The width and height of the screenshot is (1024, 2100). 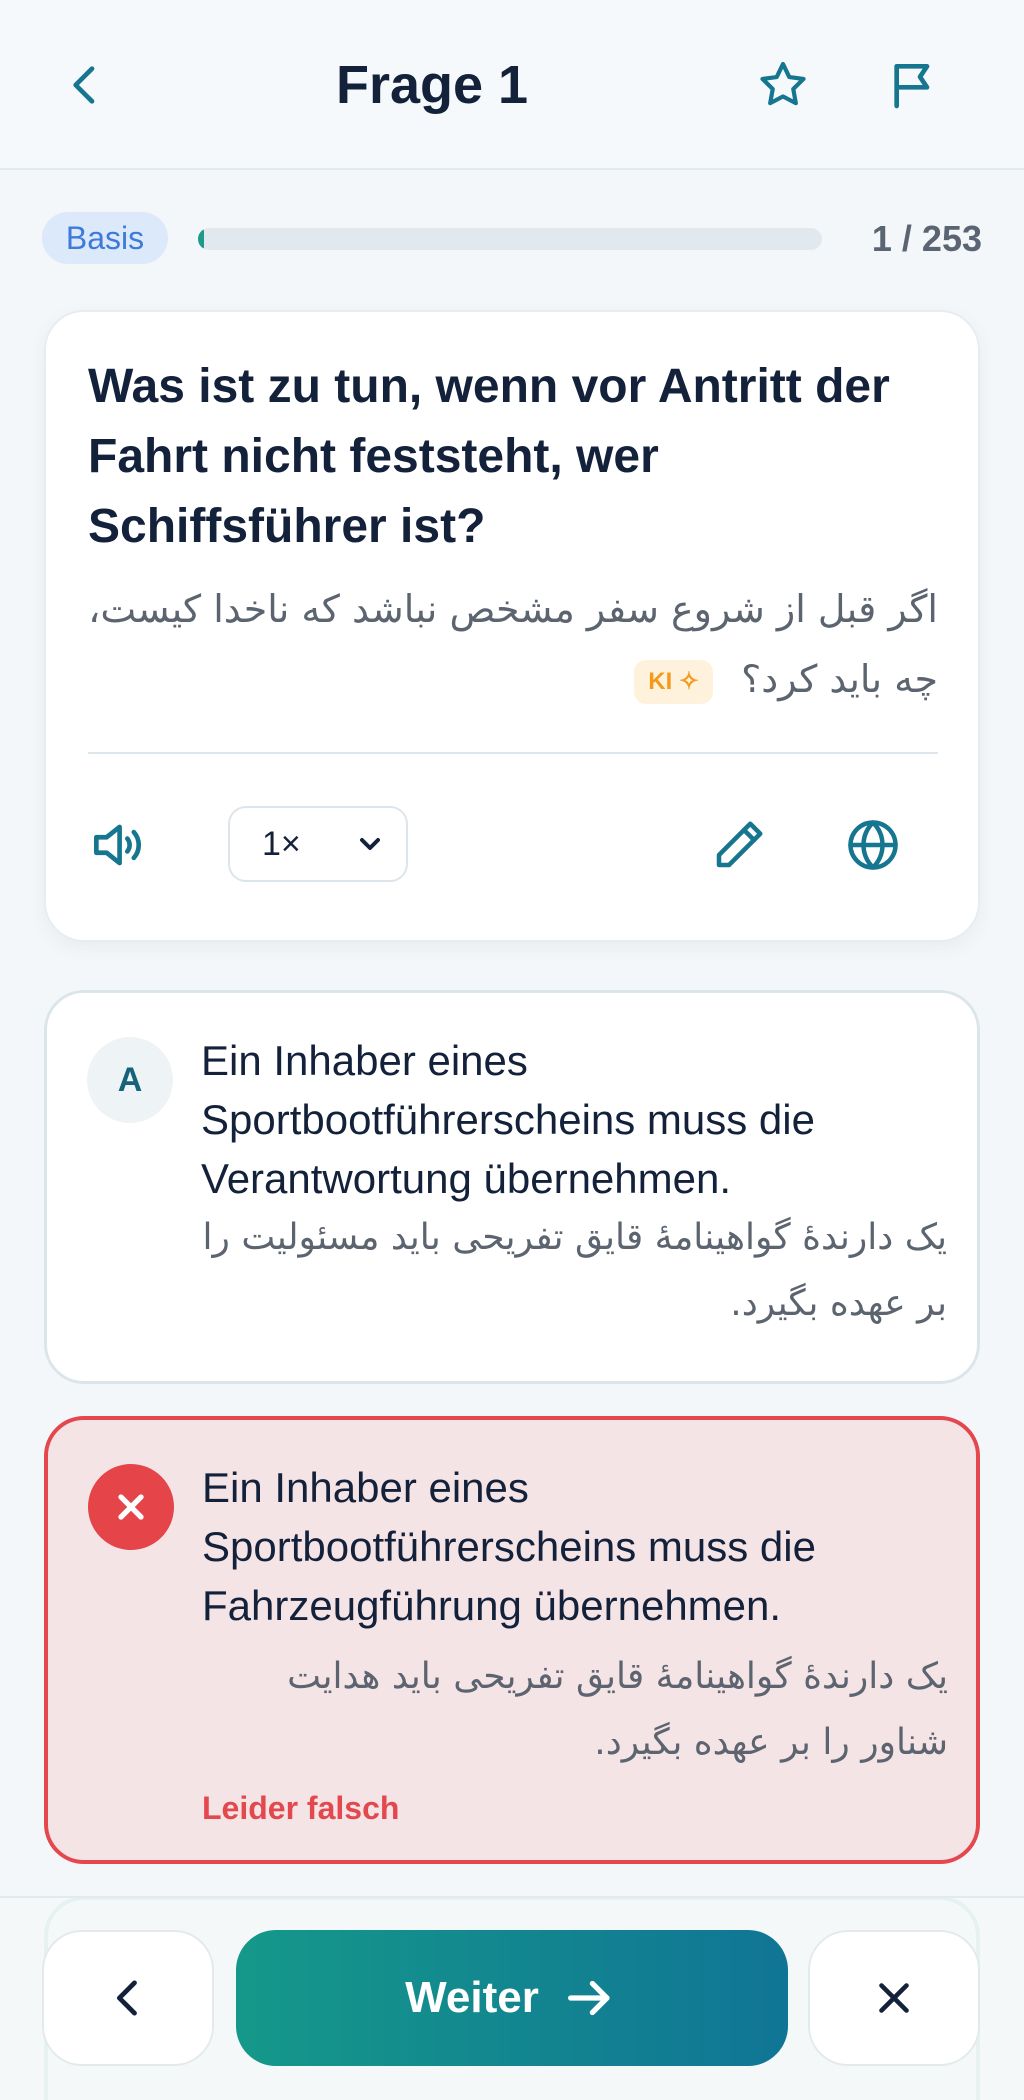 I want to click on translate-button, so click(x=873, y=845).